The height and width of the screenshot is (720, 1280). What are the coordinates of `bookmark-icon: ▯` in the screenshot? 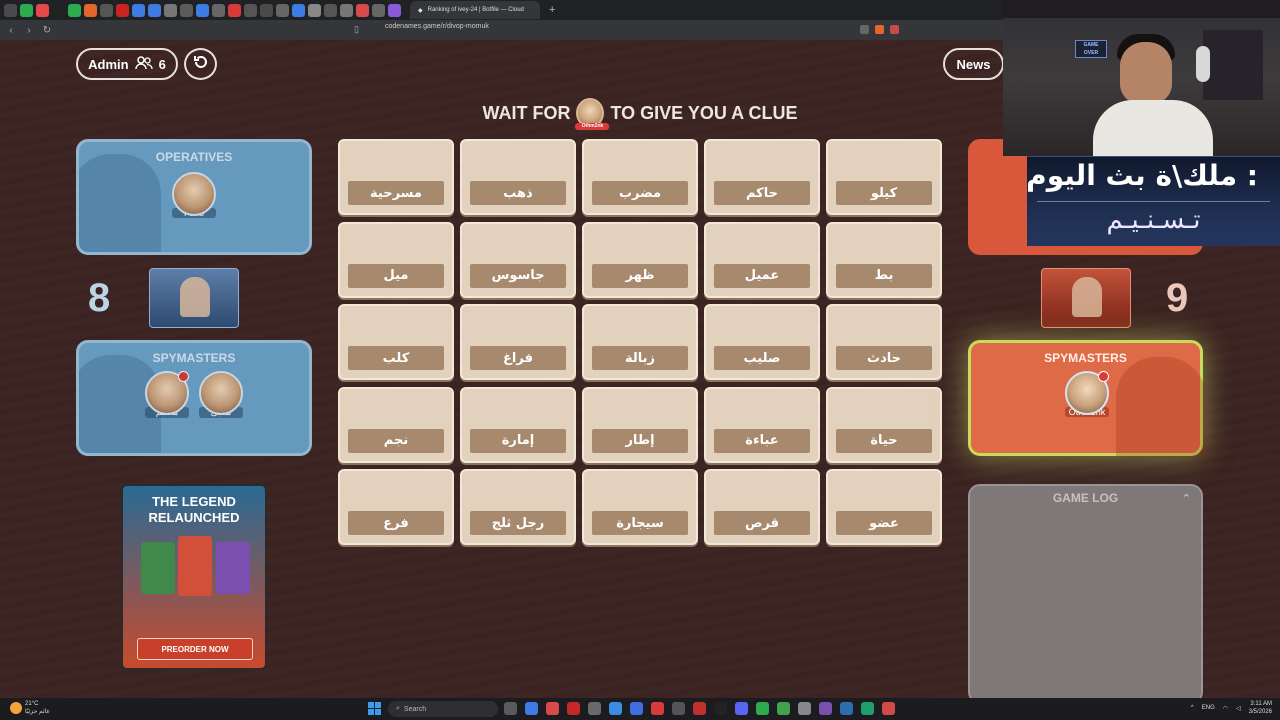 It's located at (356, 29).